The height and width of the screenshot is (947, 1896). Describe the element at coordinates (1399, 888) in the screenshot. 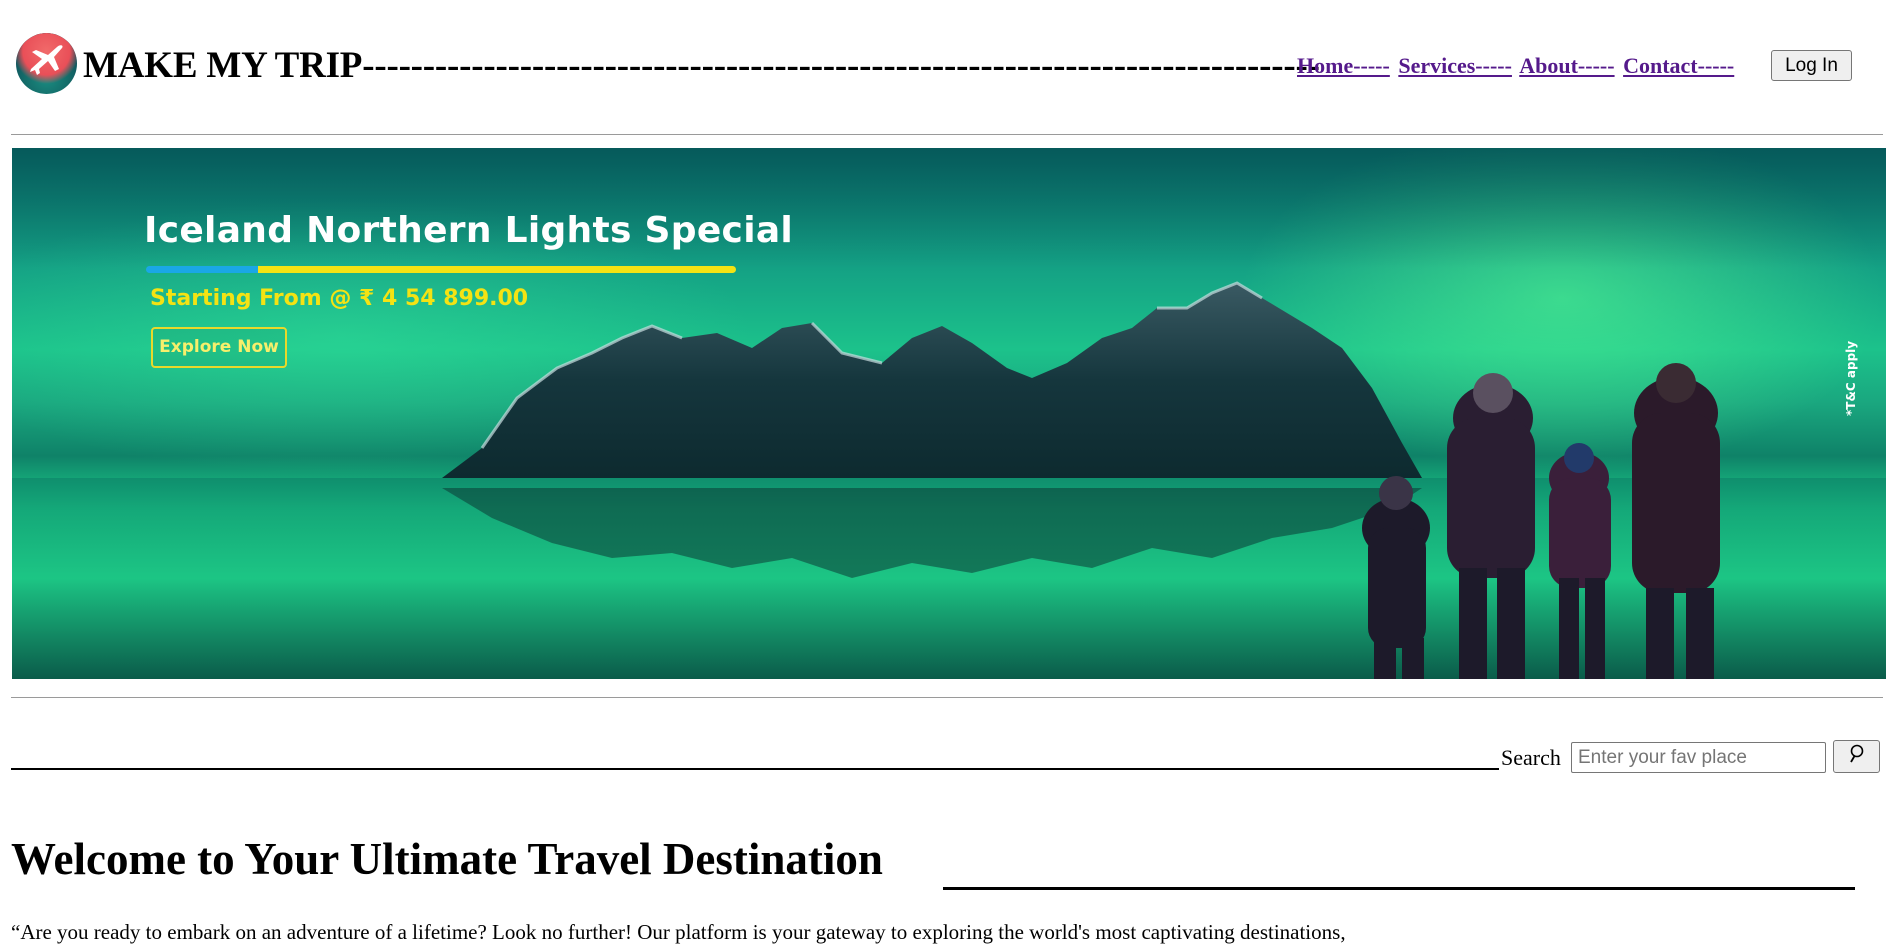

I see `heading-underline` at that location.